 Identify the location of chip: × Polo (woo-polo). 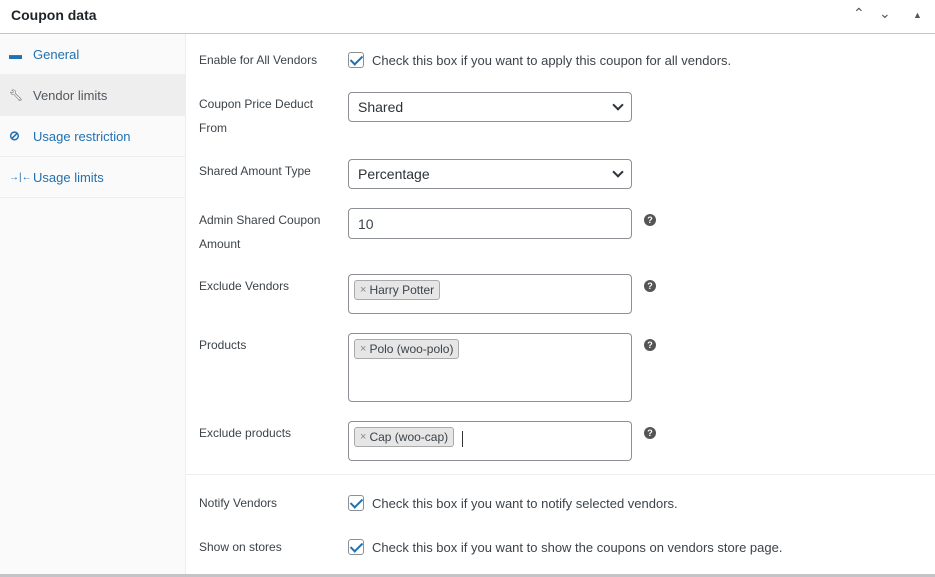
(407, 349).